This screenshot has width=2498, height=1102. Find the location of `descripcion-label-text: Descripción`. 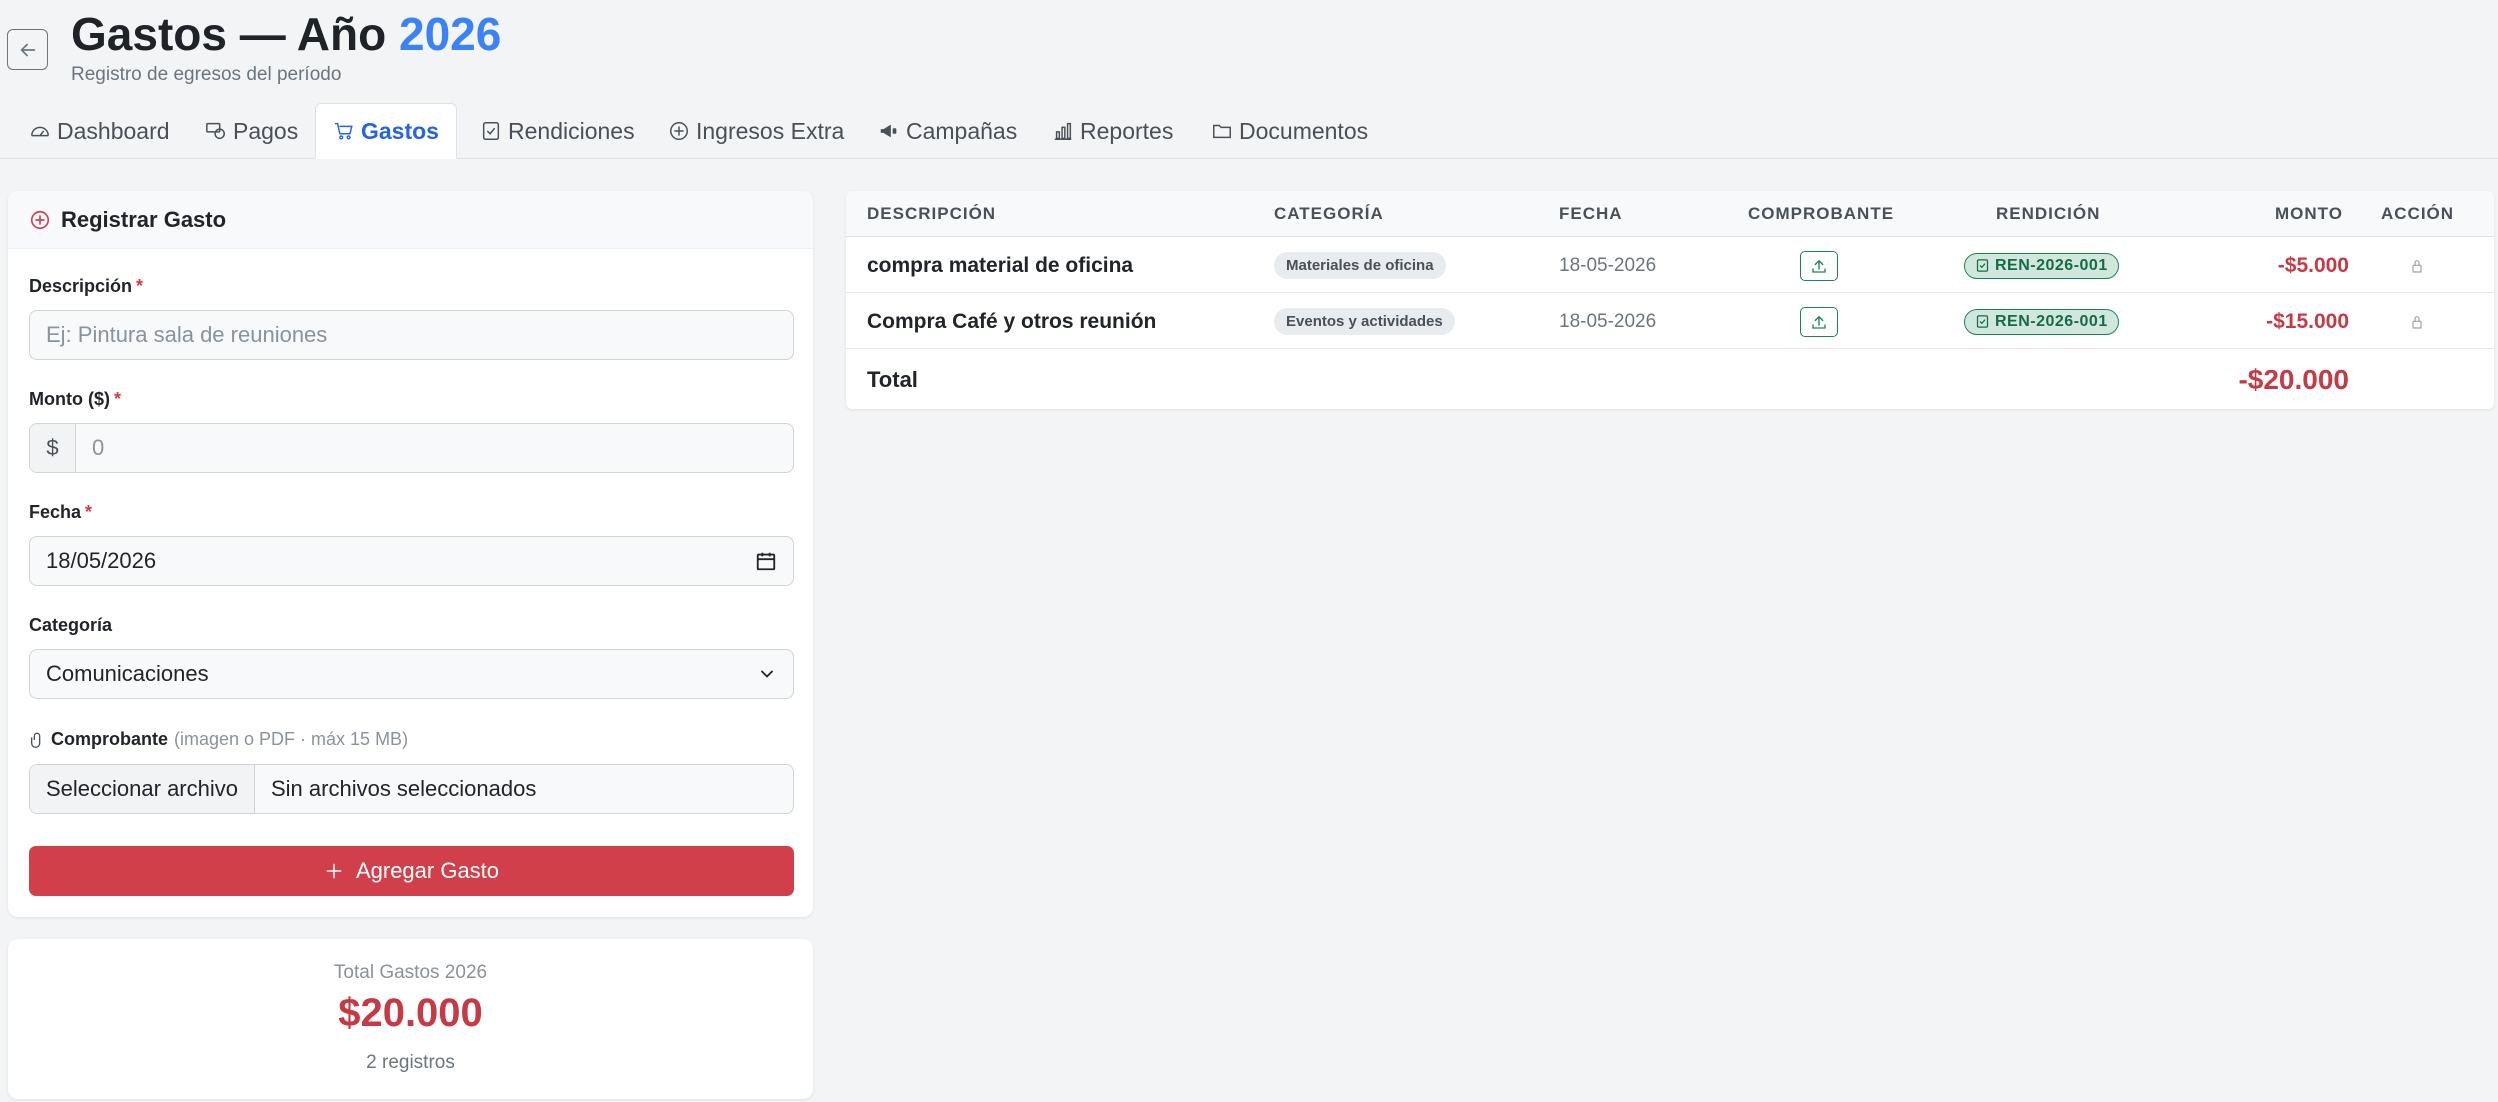

descripcion-label-text: Descripción is located at coordinates (81, 286).